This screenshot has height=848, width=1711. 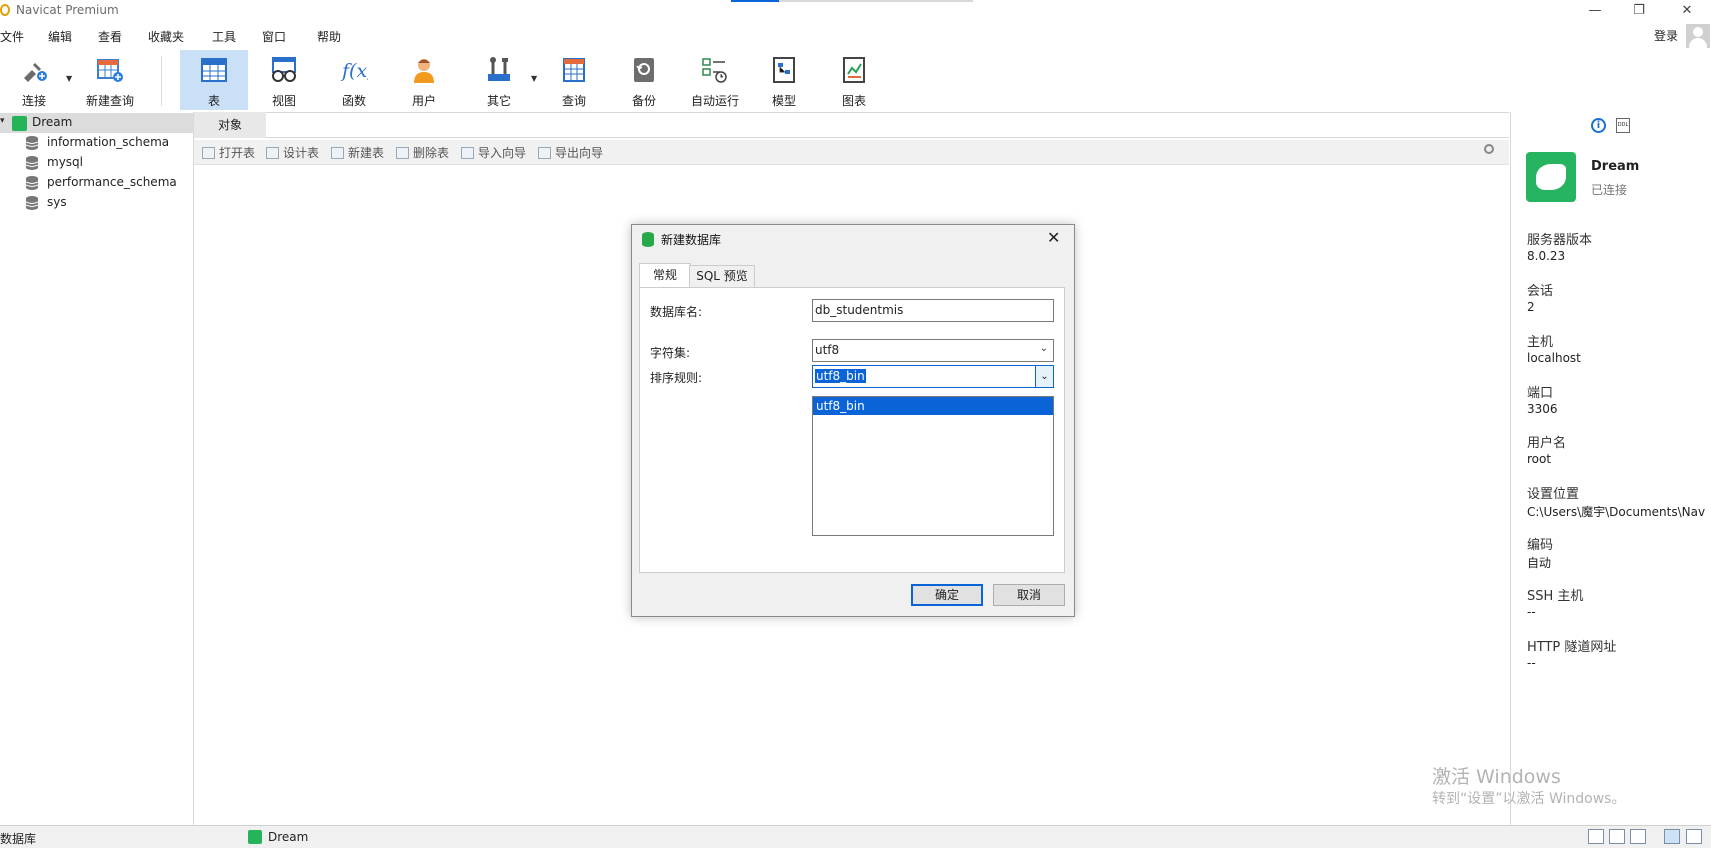 What do you see at coordinates (1496, 777) in the screenshot?
I see `activation-watermark-title: 激活 Windows` at bounding box center [1496, 777].